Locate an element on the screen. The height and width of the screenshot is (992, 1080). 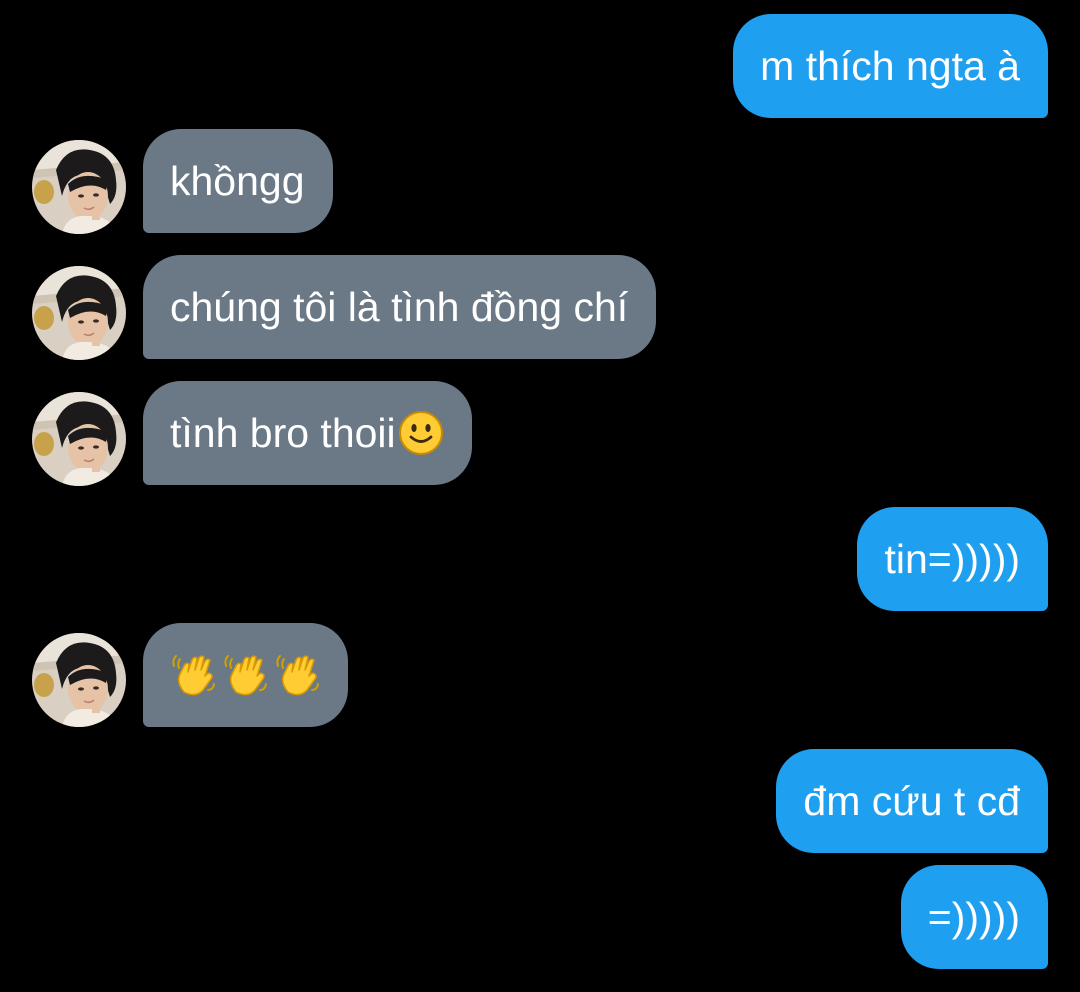
message-text: chúng tôi là tình đồng chí is located at coordinates (399, 306).